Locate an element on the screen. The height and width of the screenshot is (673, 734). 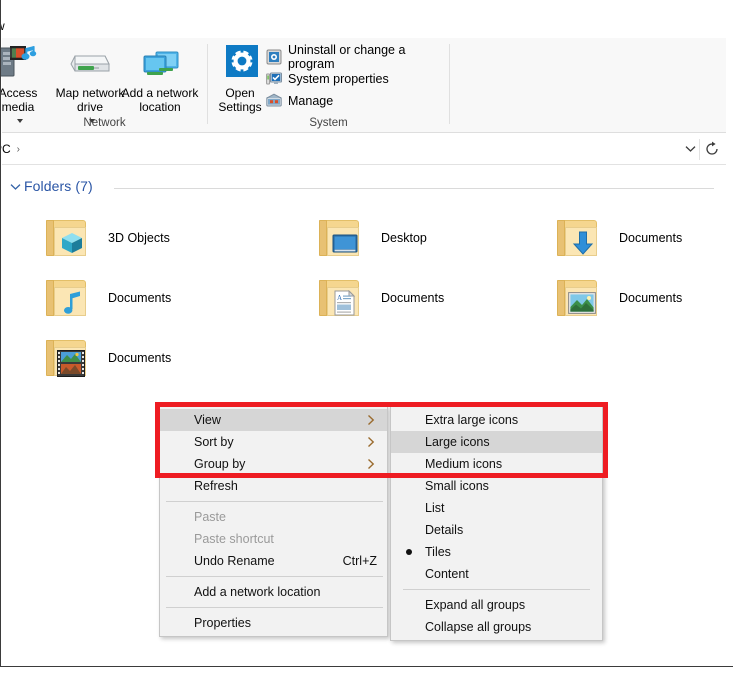
refresh-icon is located at coordinates (713, 150).